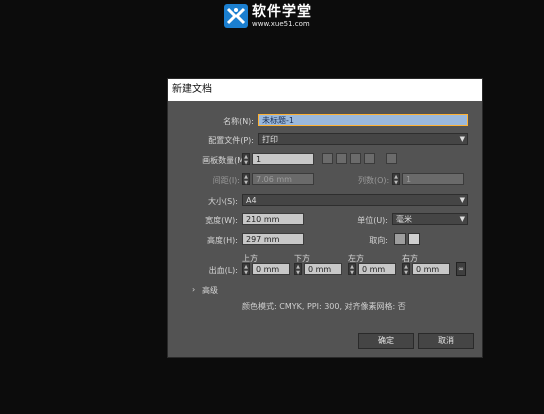  What do you see at coordinates (446, 341) in the screenshot?
I see `cancel-button: 取消` at bounding box center [446, 341].